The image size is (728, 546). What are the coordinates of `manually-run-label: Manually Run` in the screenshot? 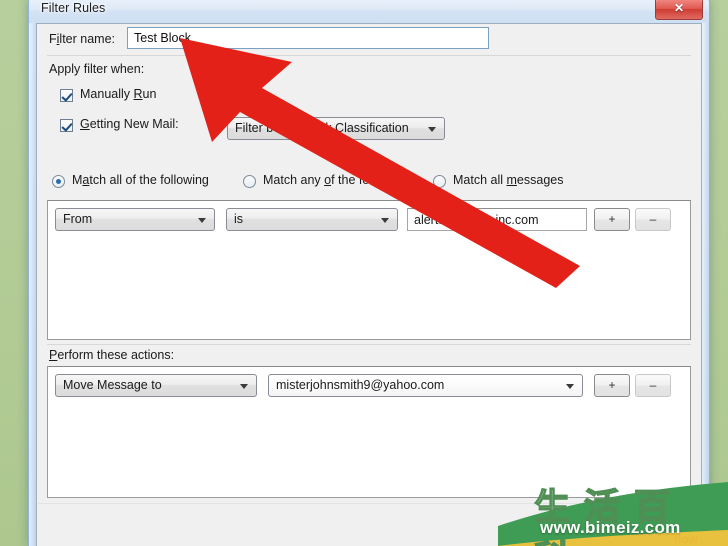 It's located at (118, 94).